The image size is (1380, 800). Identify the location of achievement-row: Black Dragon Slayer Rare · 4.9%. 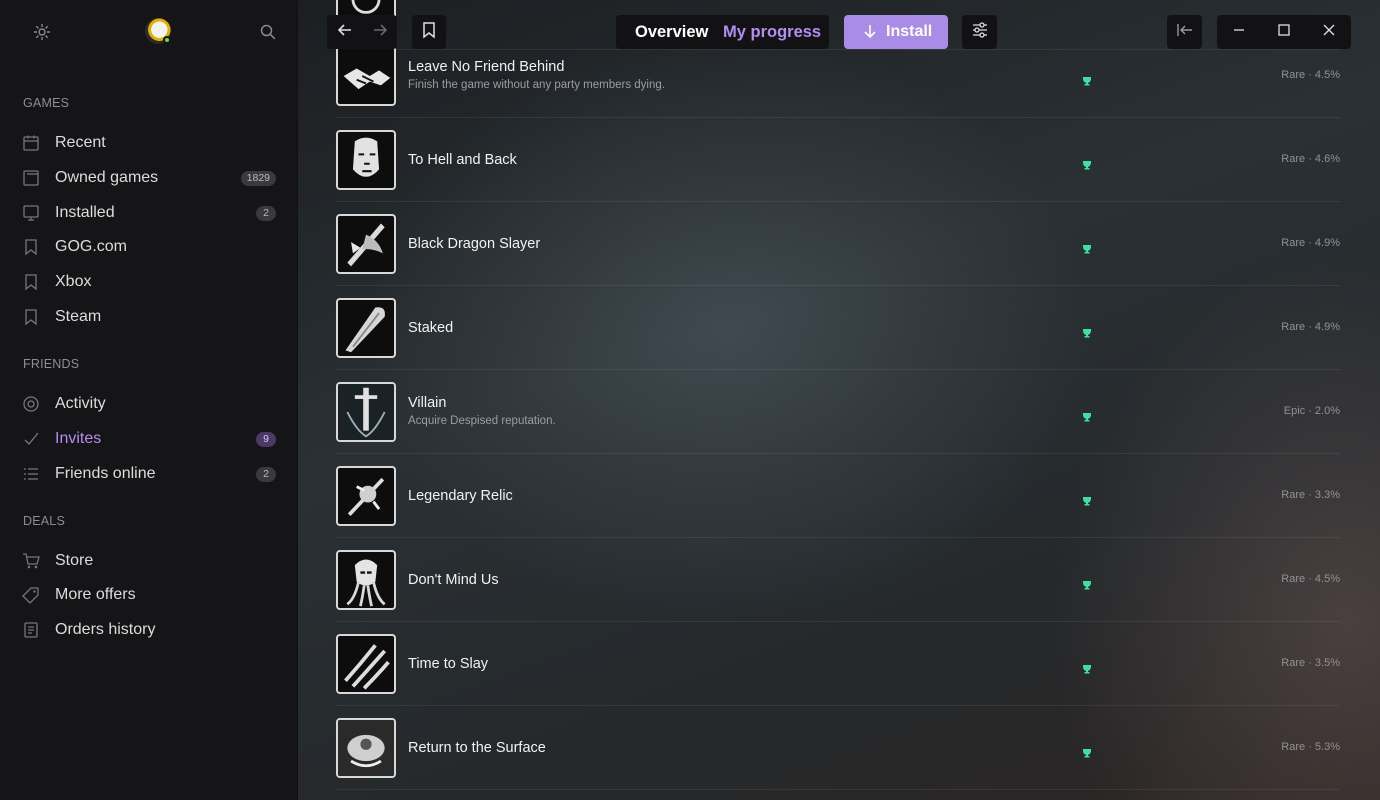
(838, 244).